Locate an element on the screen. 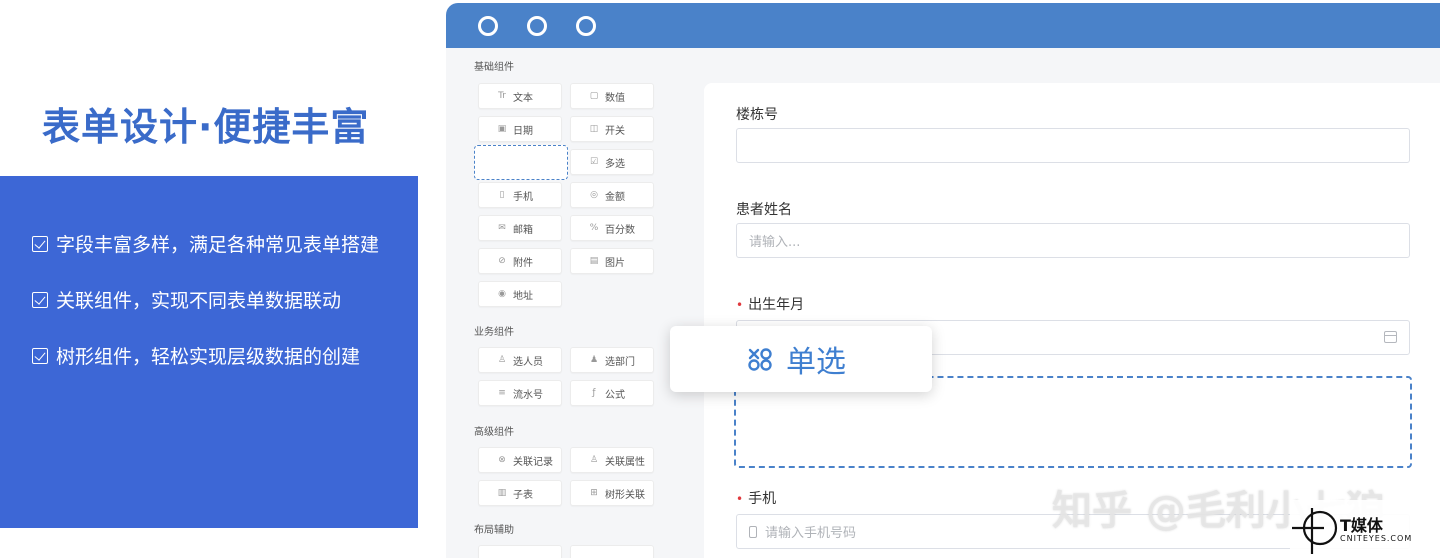 Image resolution: width=1440 pixels, height=558 pixels. palette-item-phone: ▯ 手机 is located at coordinates (520, 195).